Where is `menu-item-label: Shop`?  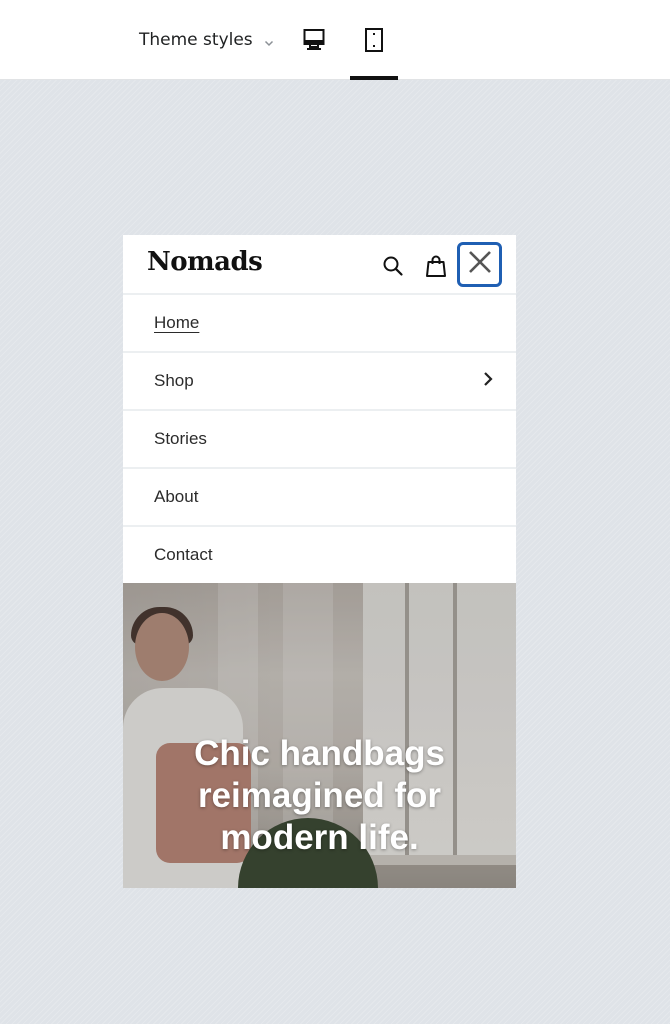
menu-item-label: Shop is located at coordinates (174, 380).